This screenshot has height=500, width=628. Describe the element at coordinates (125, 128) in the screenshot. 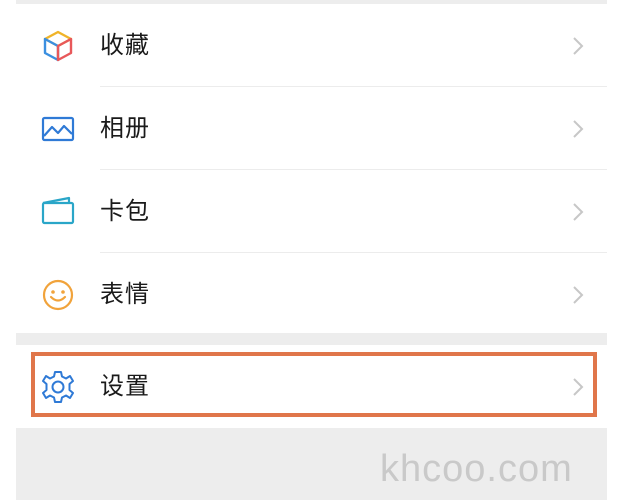

I see `menu-item-label: 相册` at that location.